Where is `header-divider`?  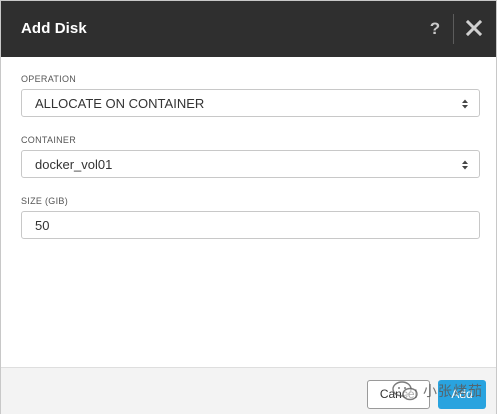
header-divider is located at coordinates (453, 29).